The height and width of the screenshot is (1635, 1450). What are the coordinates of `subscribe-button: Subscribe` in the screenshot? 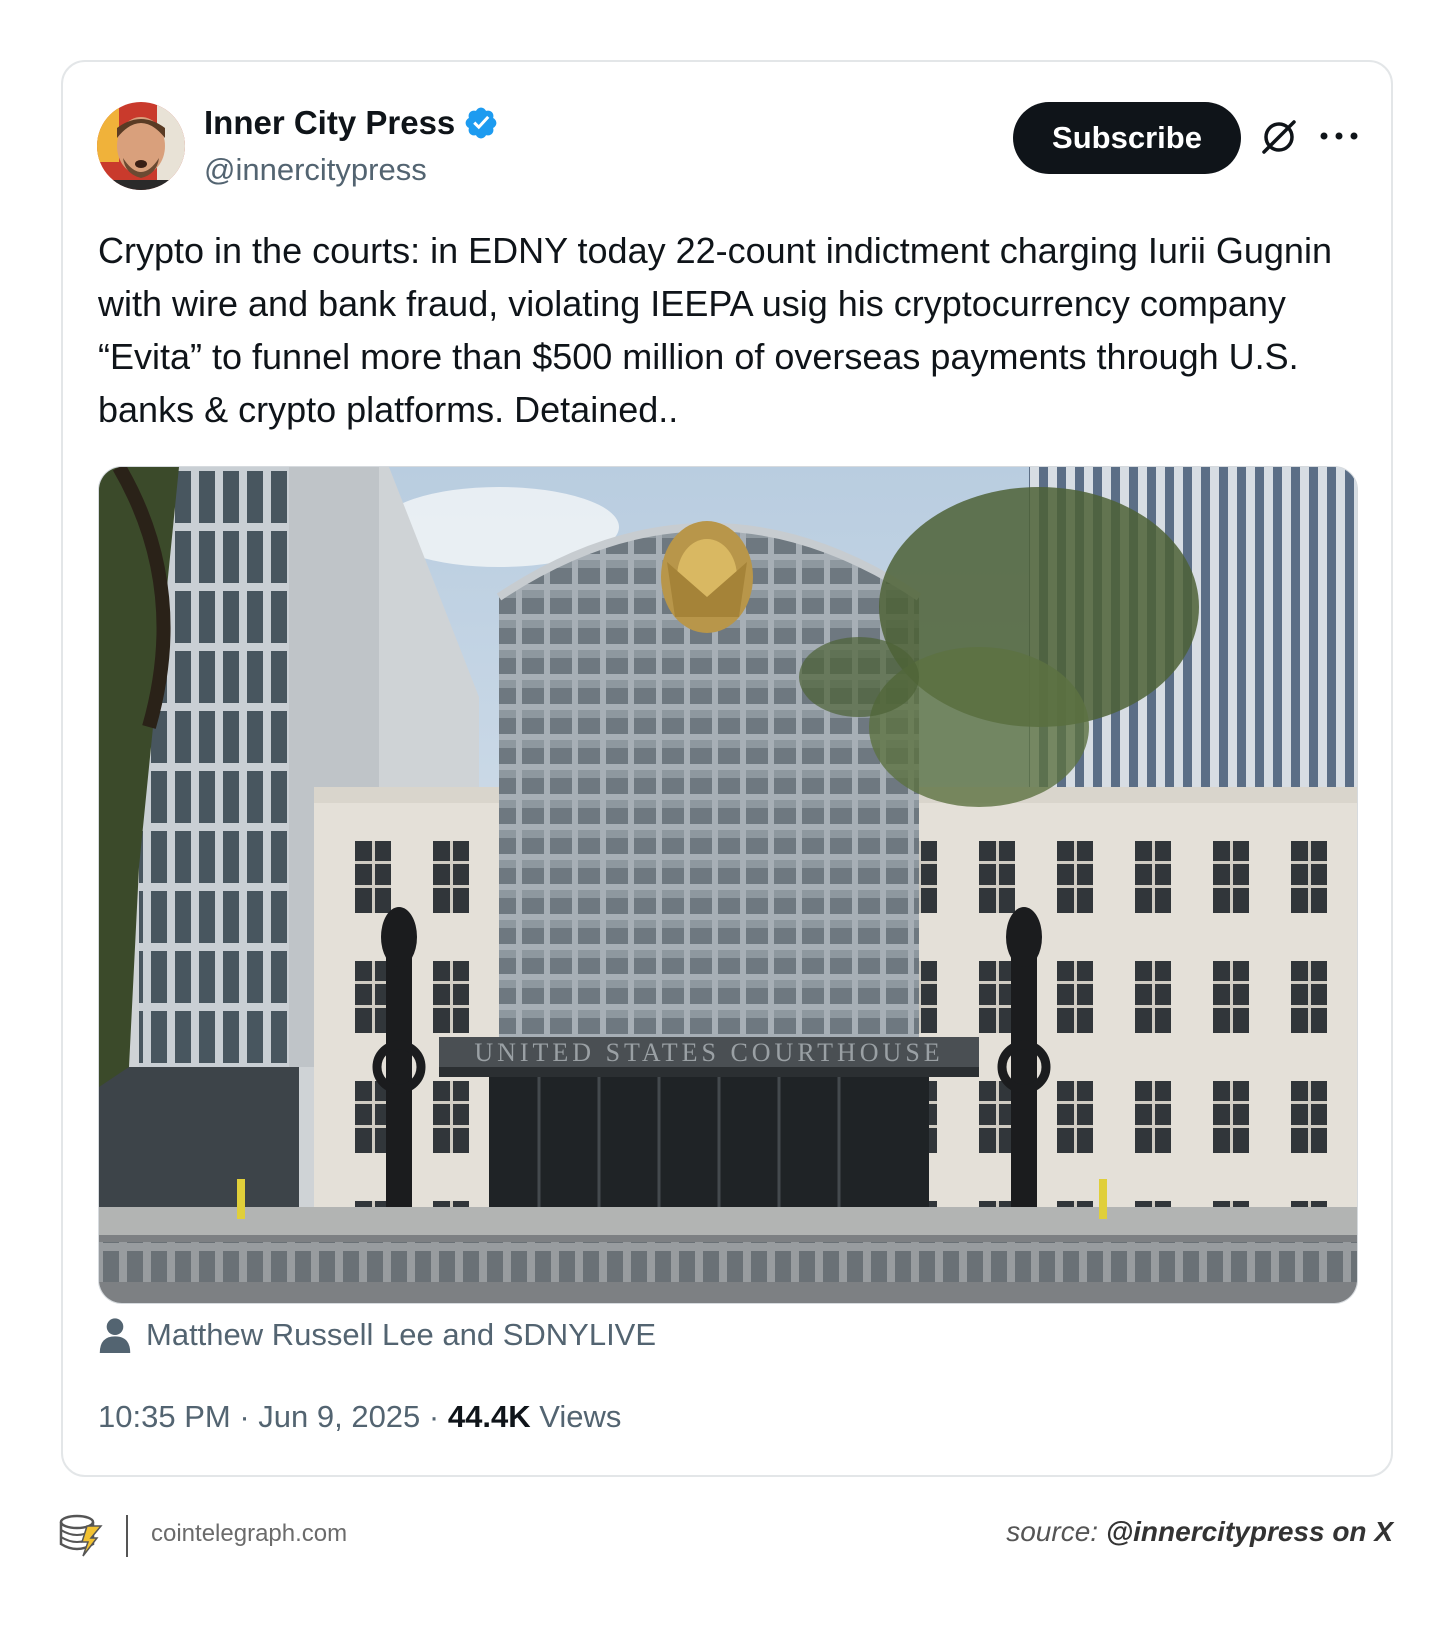 It's located at (1127, 138).